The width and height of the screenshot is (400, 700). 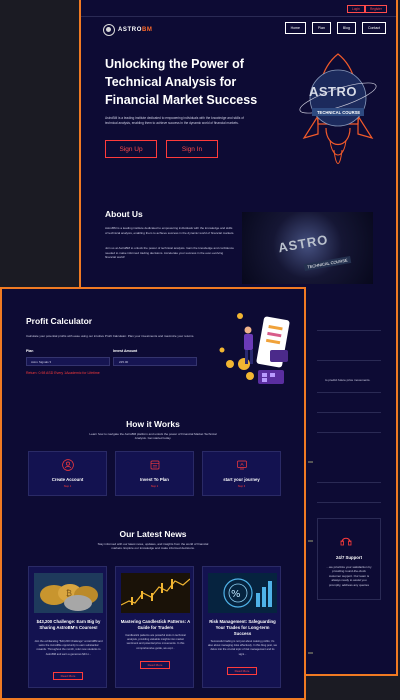 What do you see at coordinates (59, 321) in the screenshot?
I see `calculator-title: Profit Calculator` at bounding box center [59, 321].